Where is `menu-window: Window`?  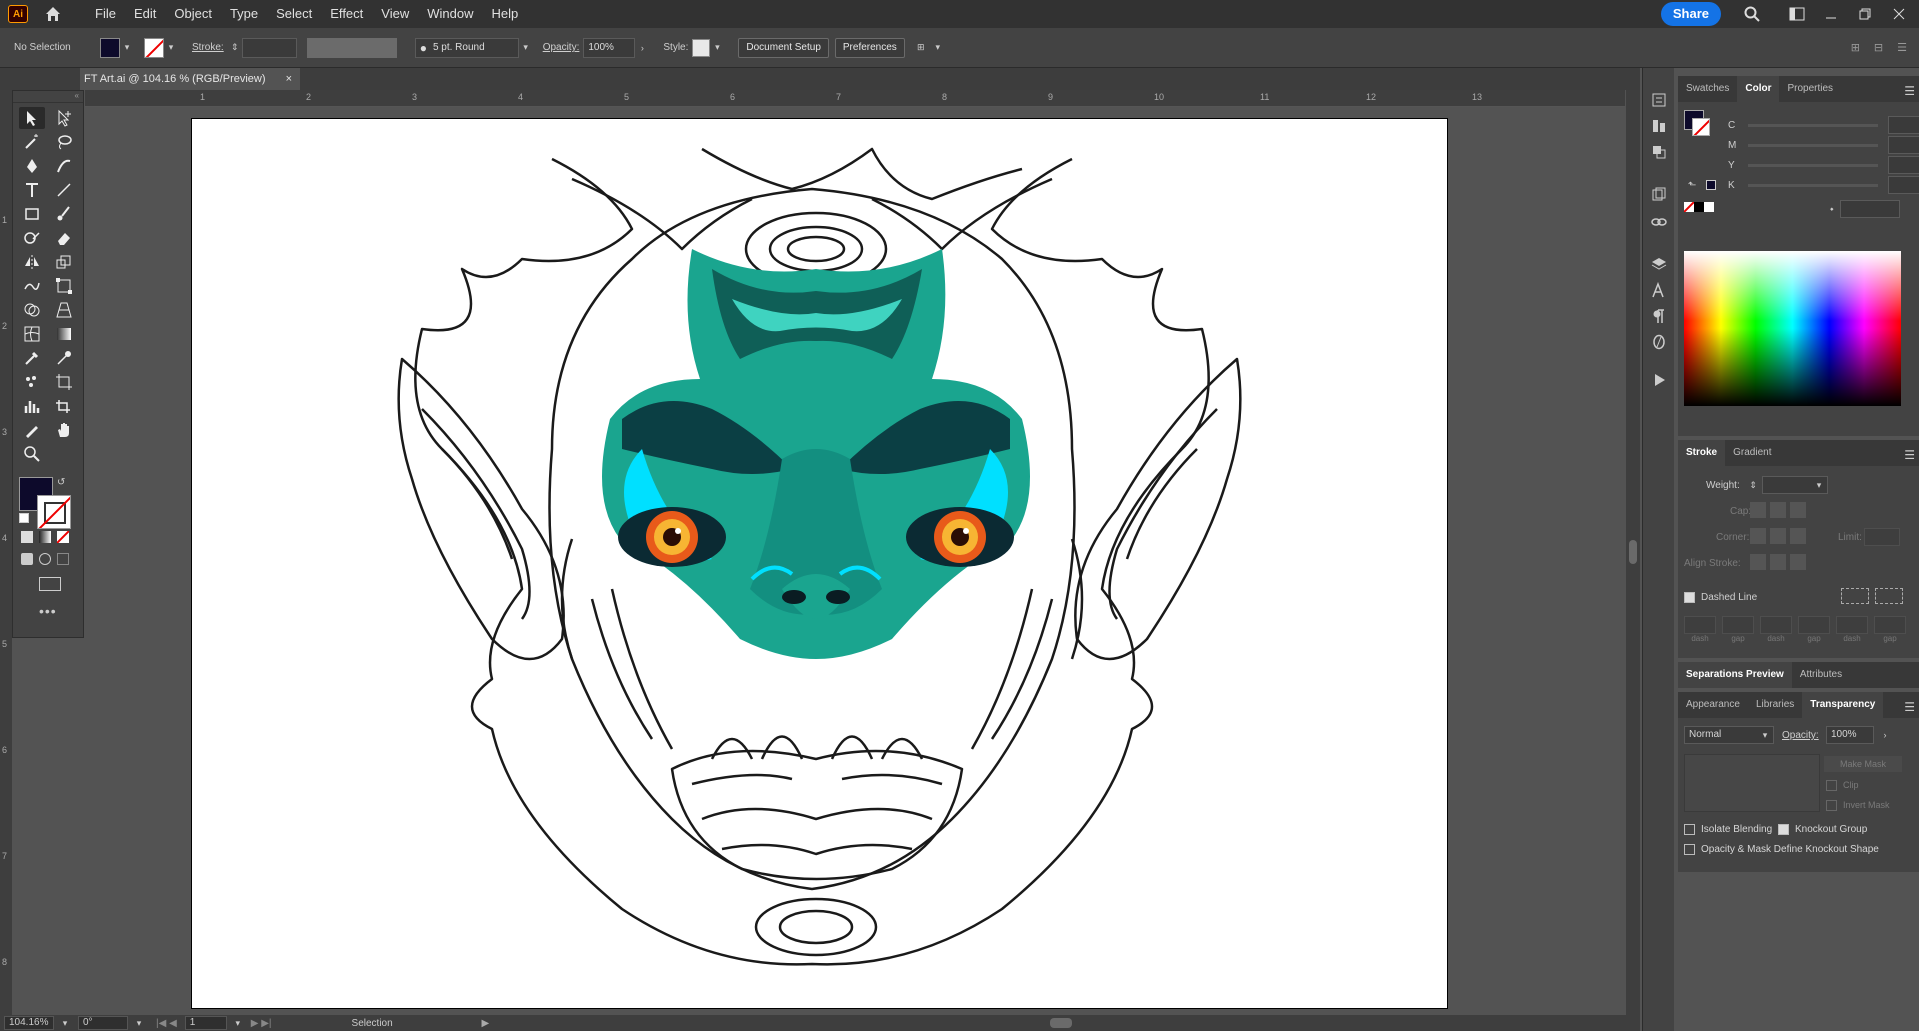 menu-window: Window is located at coordinates (450, 14).